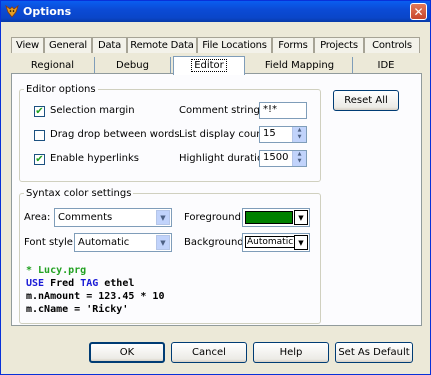  I want to click on tab-label: Controls, so click(392, 45).